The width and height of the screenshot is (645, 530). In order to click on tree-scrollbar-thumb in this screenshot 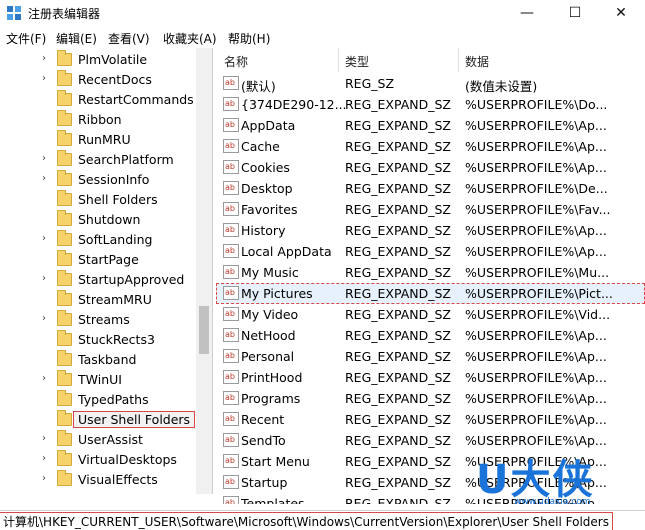, I will do `click(204, 330)`.